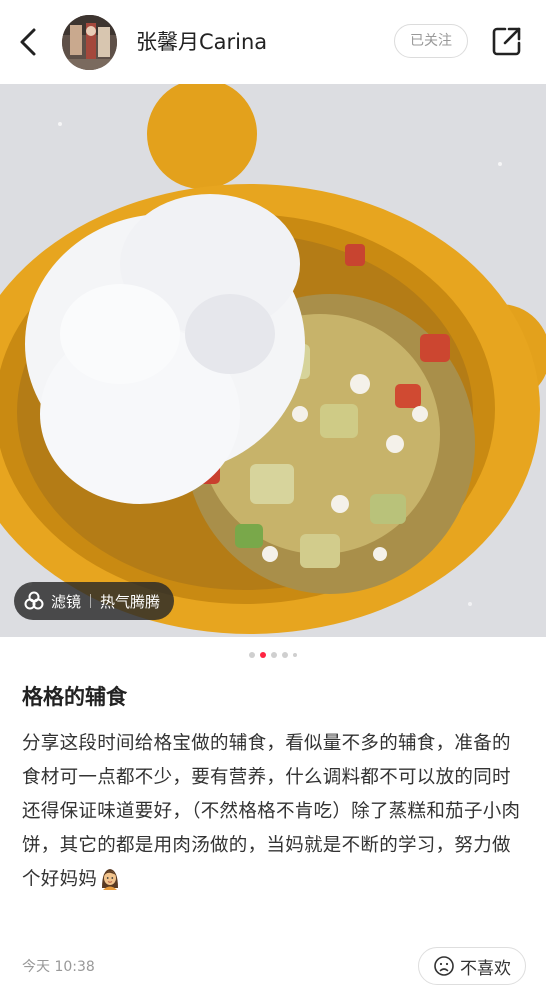 The width and height of the screenshot is (546, 1000). I want to click on dislike-button: 不喜欢, so click(472, 966).